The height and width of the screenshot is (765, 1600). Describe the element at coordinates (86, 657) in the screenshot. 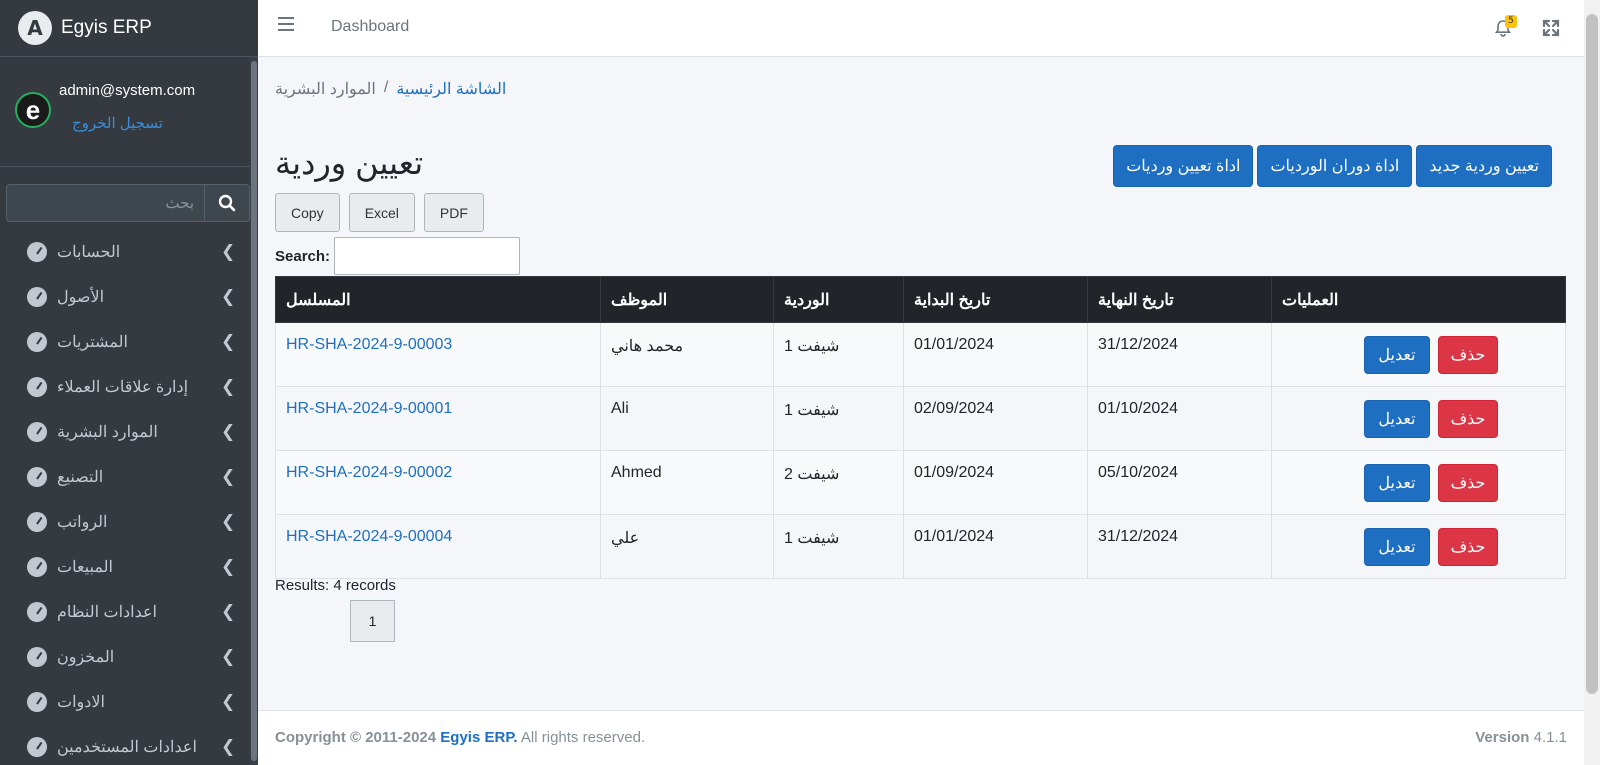

I see `sidebar-item-label: المخزون` at that location.